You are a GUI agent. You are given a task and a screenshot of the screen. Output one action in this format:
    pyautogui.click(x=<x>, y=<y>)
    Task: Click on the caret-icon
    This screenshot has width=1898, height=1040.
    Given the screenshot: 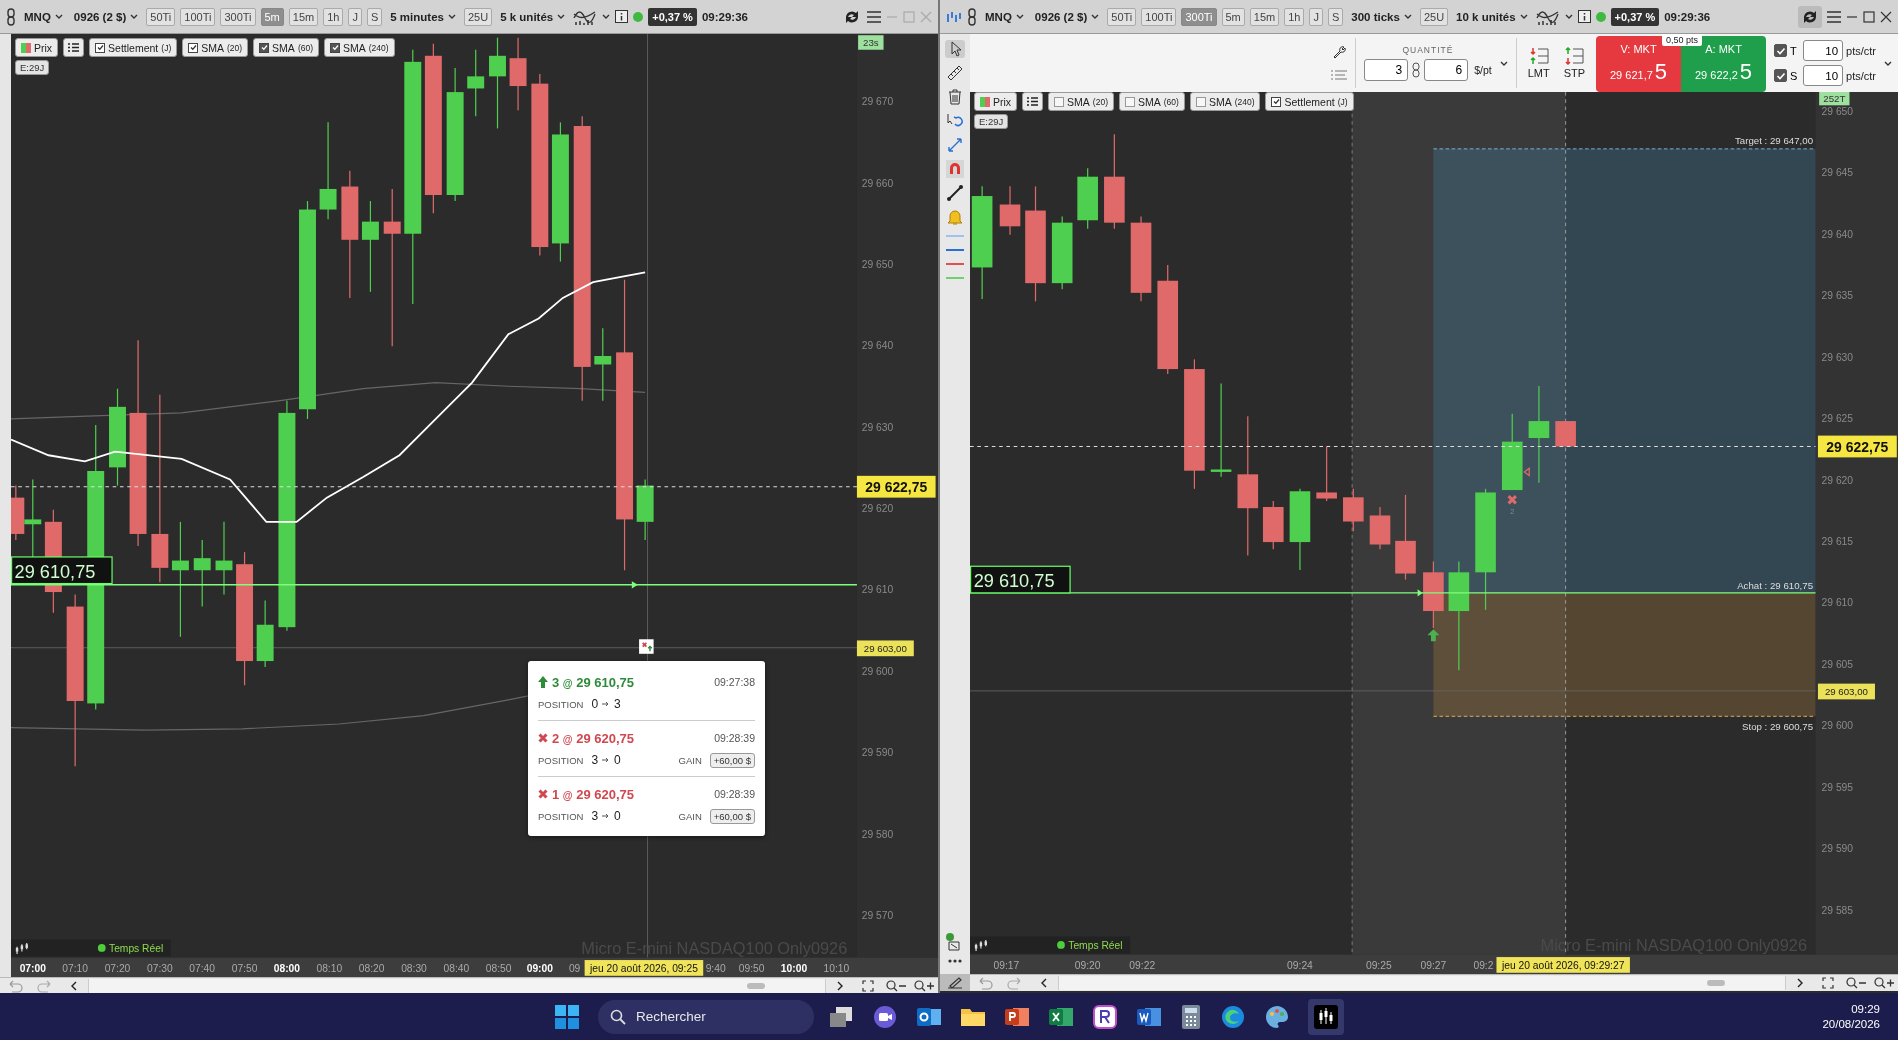 What is the action you would take?
    pyautogui.click(x=1095, y=16)
    